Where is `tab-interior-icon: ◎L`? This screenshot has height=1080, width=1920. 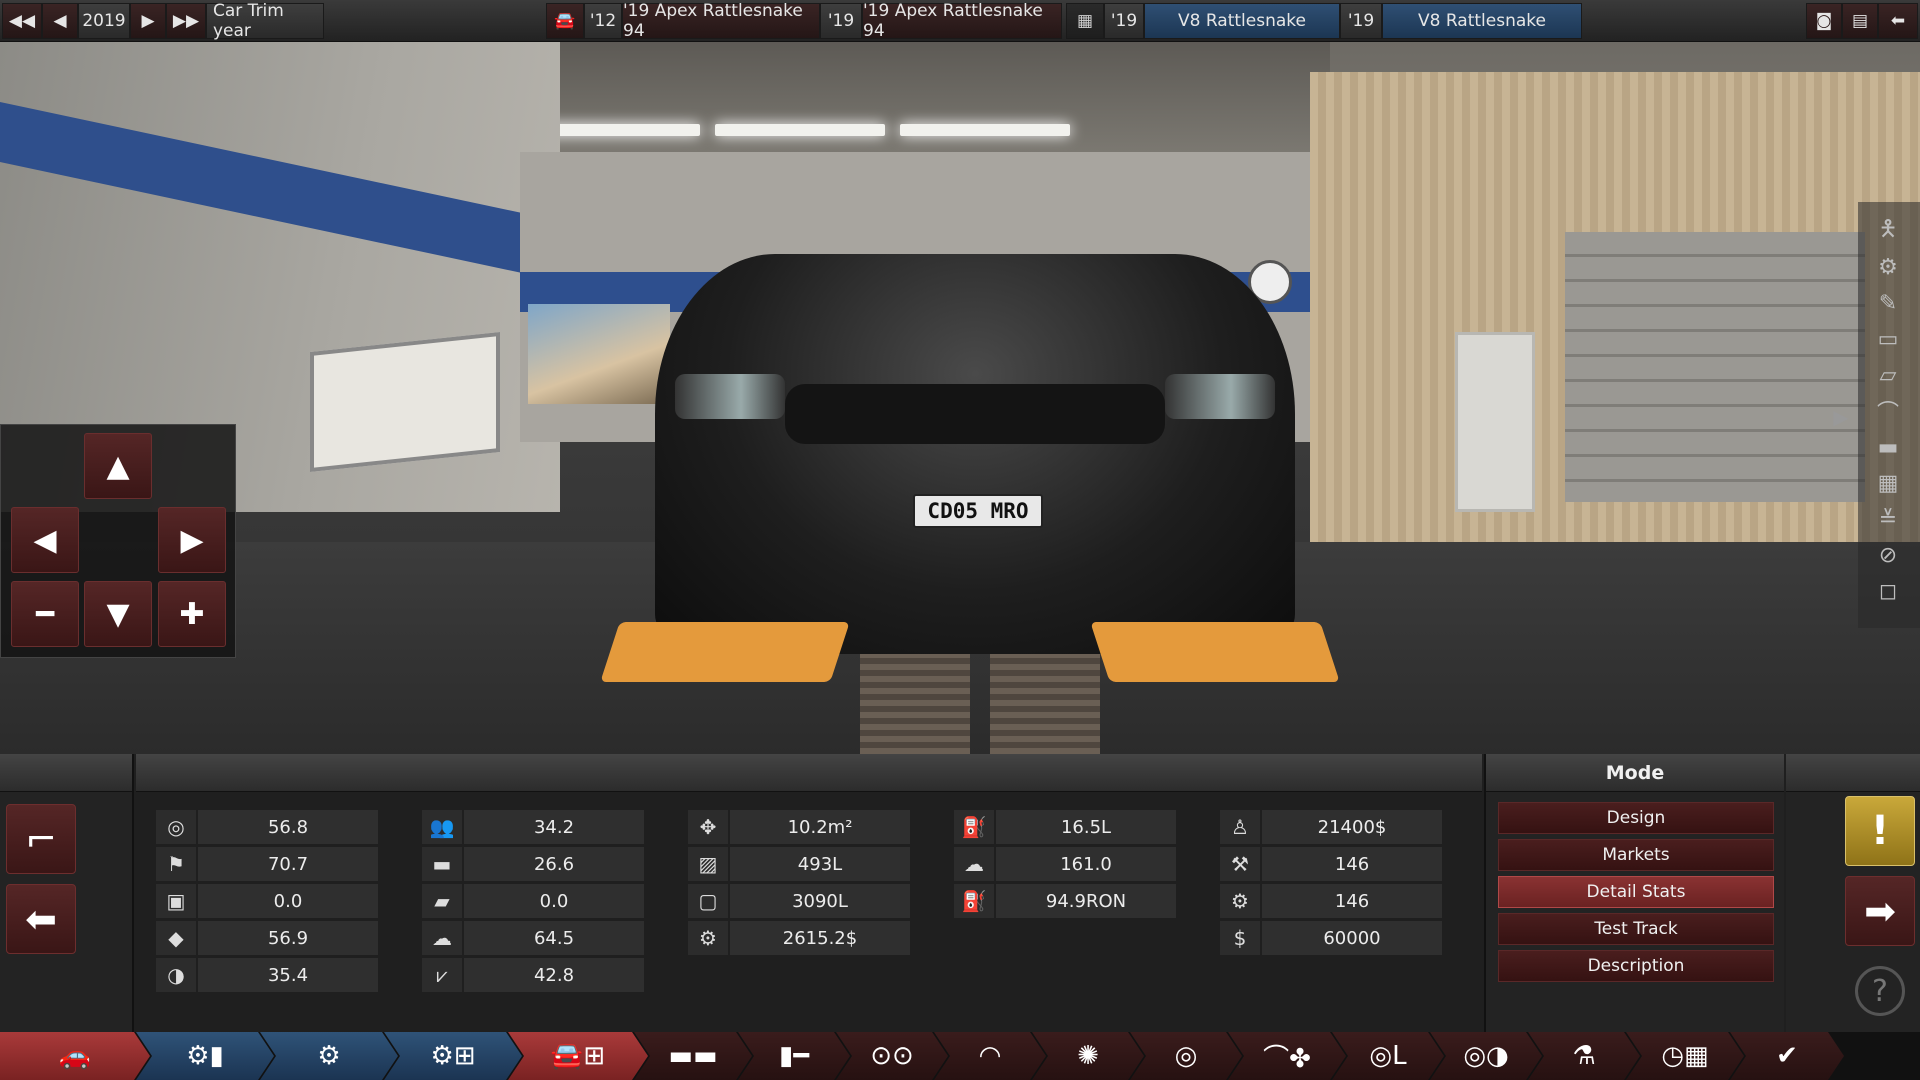 tab-interior-icon: ◎L is located at coordinates (1388, 1056).